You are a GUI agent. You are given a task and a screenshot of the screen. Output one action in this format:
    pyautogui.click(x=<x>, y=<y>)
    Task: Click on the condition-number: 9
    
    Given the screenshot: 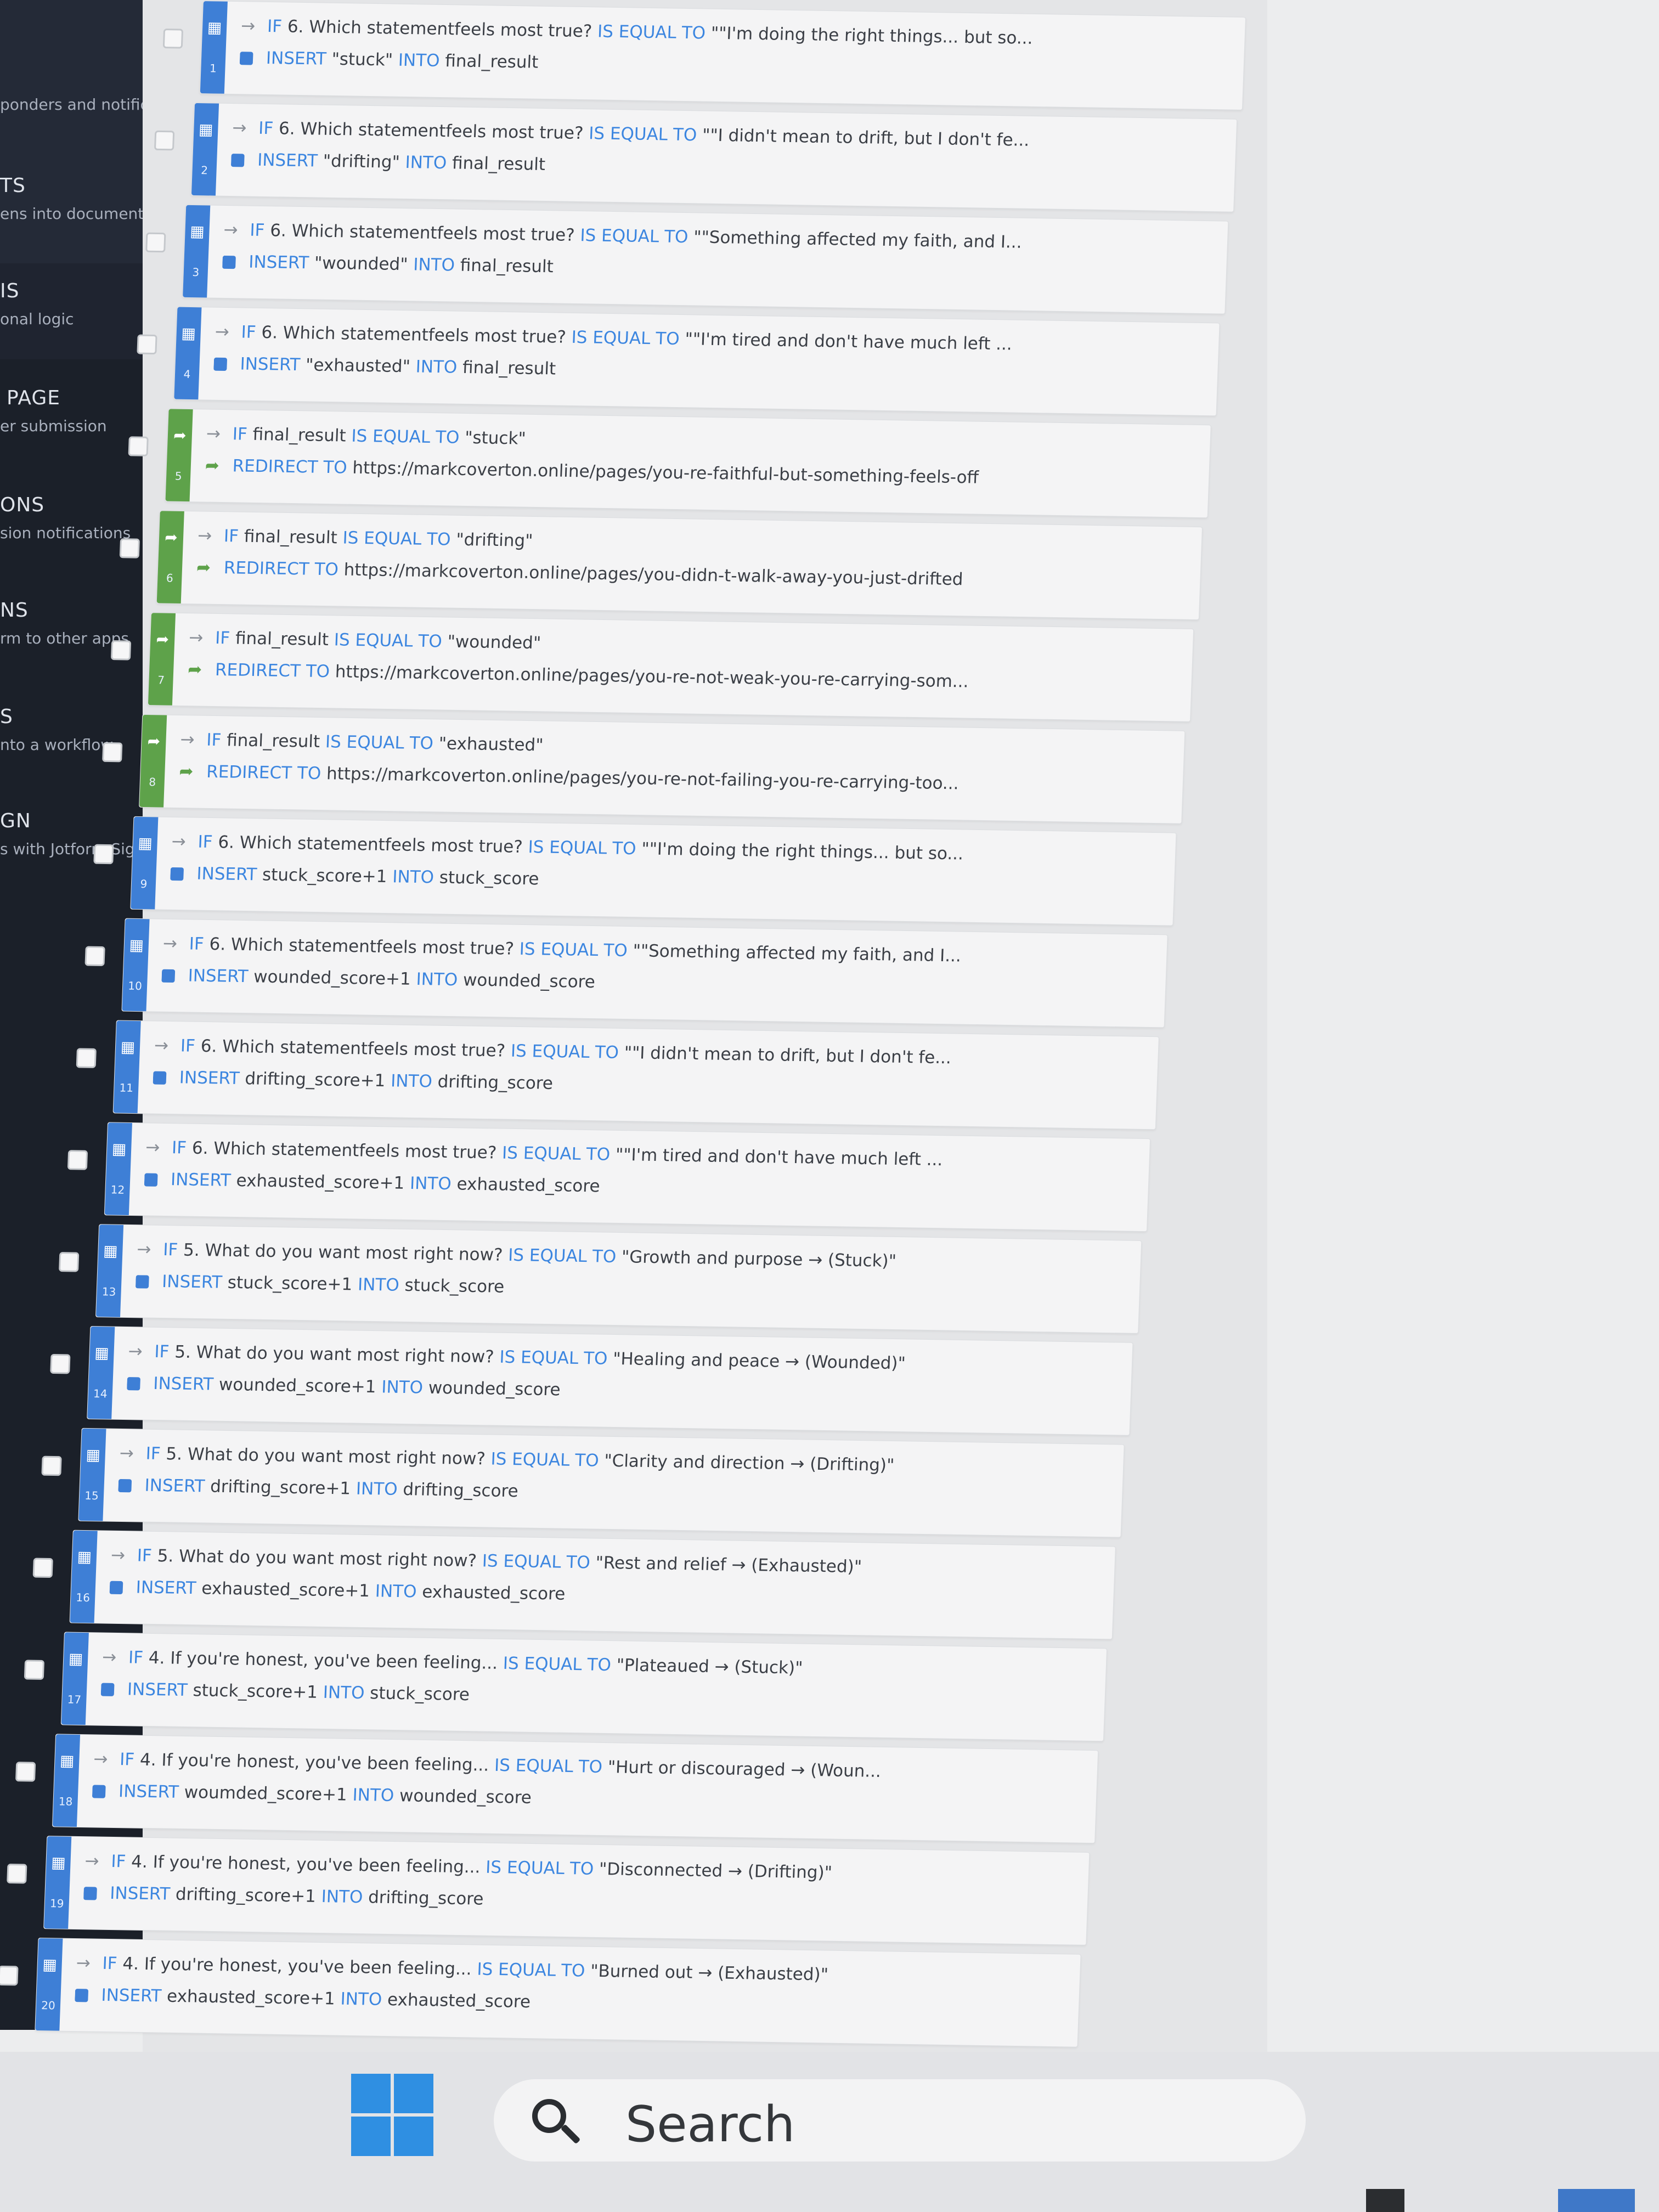 What is the action you would take?
    pyautogui.click(x=144, y=884)
    